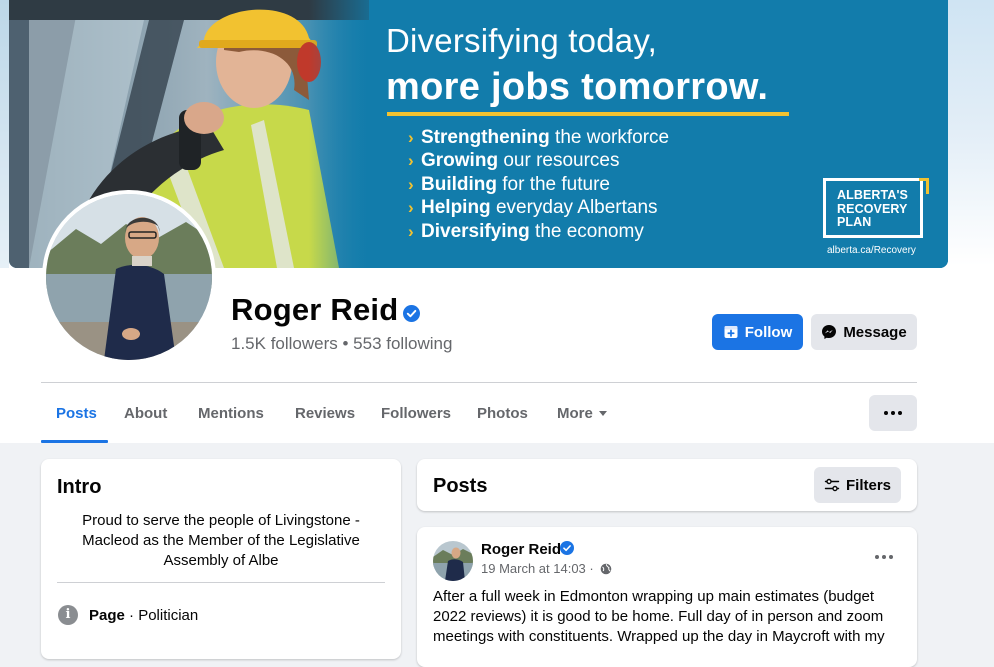 The image size is (994, 667). I want to click on profile-divider, so click(479, 382).